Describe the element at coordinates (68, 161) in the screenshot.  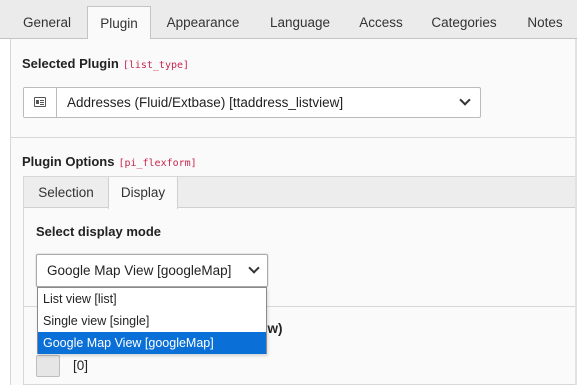
I see `plugin-options-label: Plugin Options` at that location.